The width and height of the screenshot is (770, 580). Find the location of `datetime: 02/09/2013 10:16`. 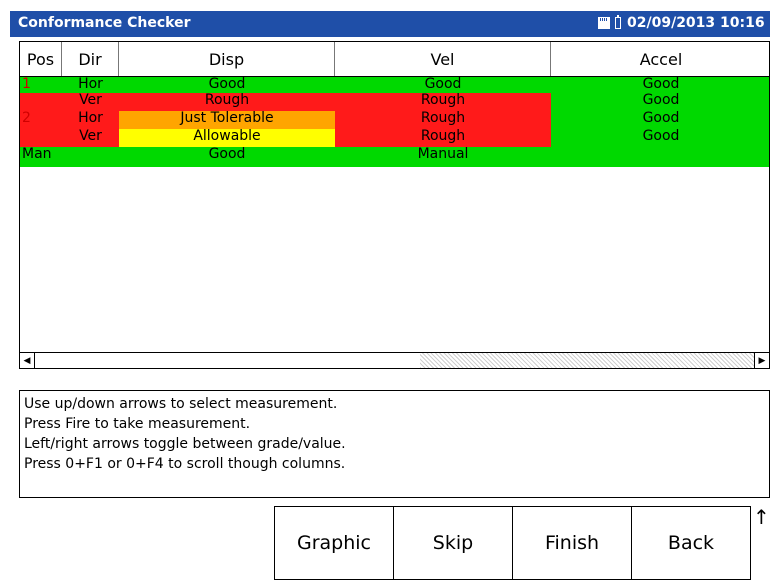

datetime: 02/09/2013 10:16 is located at coordinates (696, 23).